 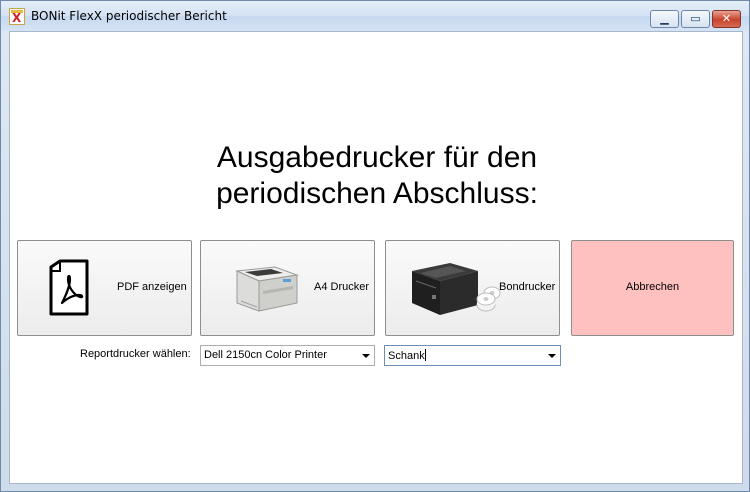 I want to click on minimize-button: ▁, so click(x=664, y=19).